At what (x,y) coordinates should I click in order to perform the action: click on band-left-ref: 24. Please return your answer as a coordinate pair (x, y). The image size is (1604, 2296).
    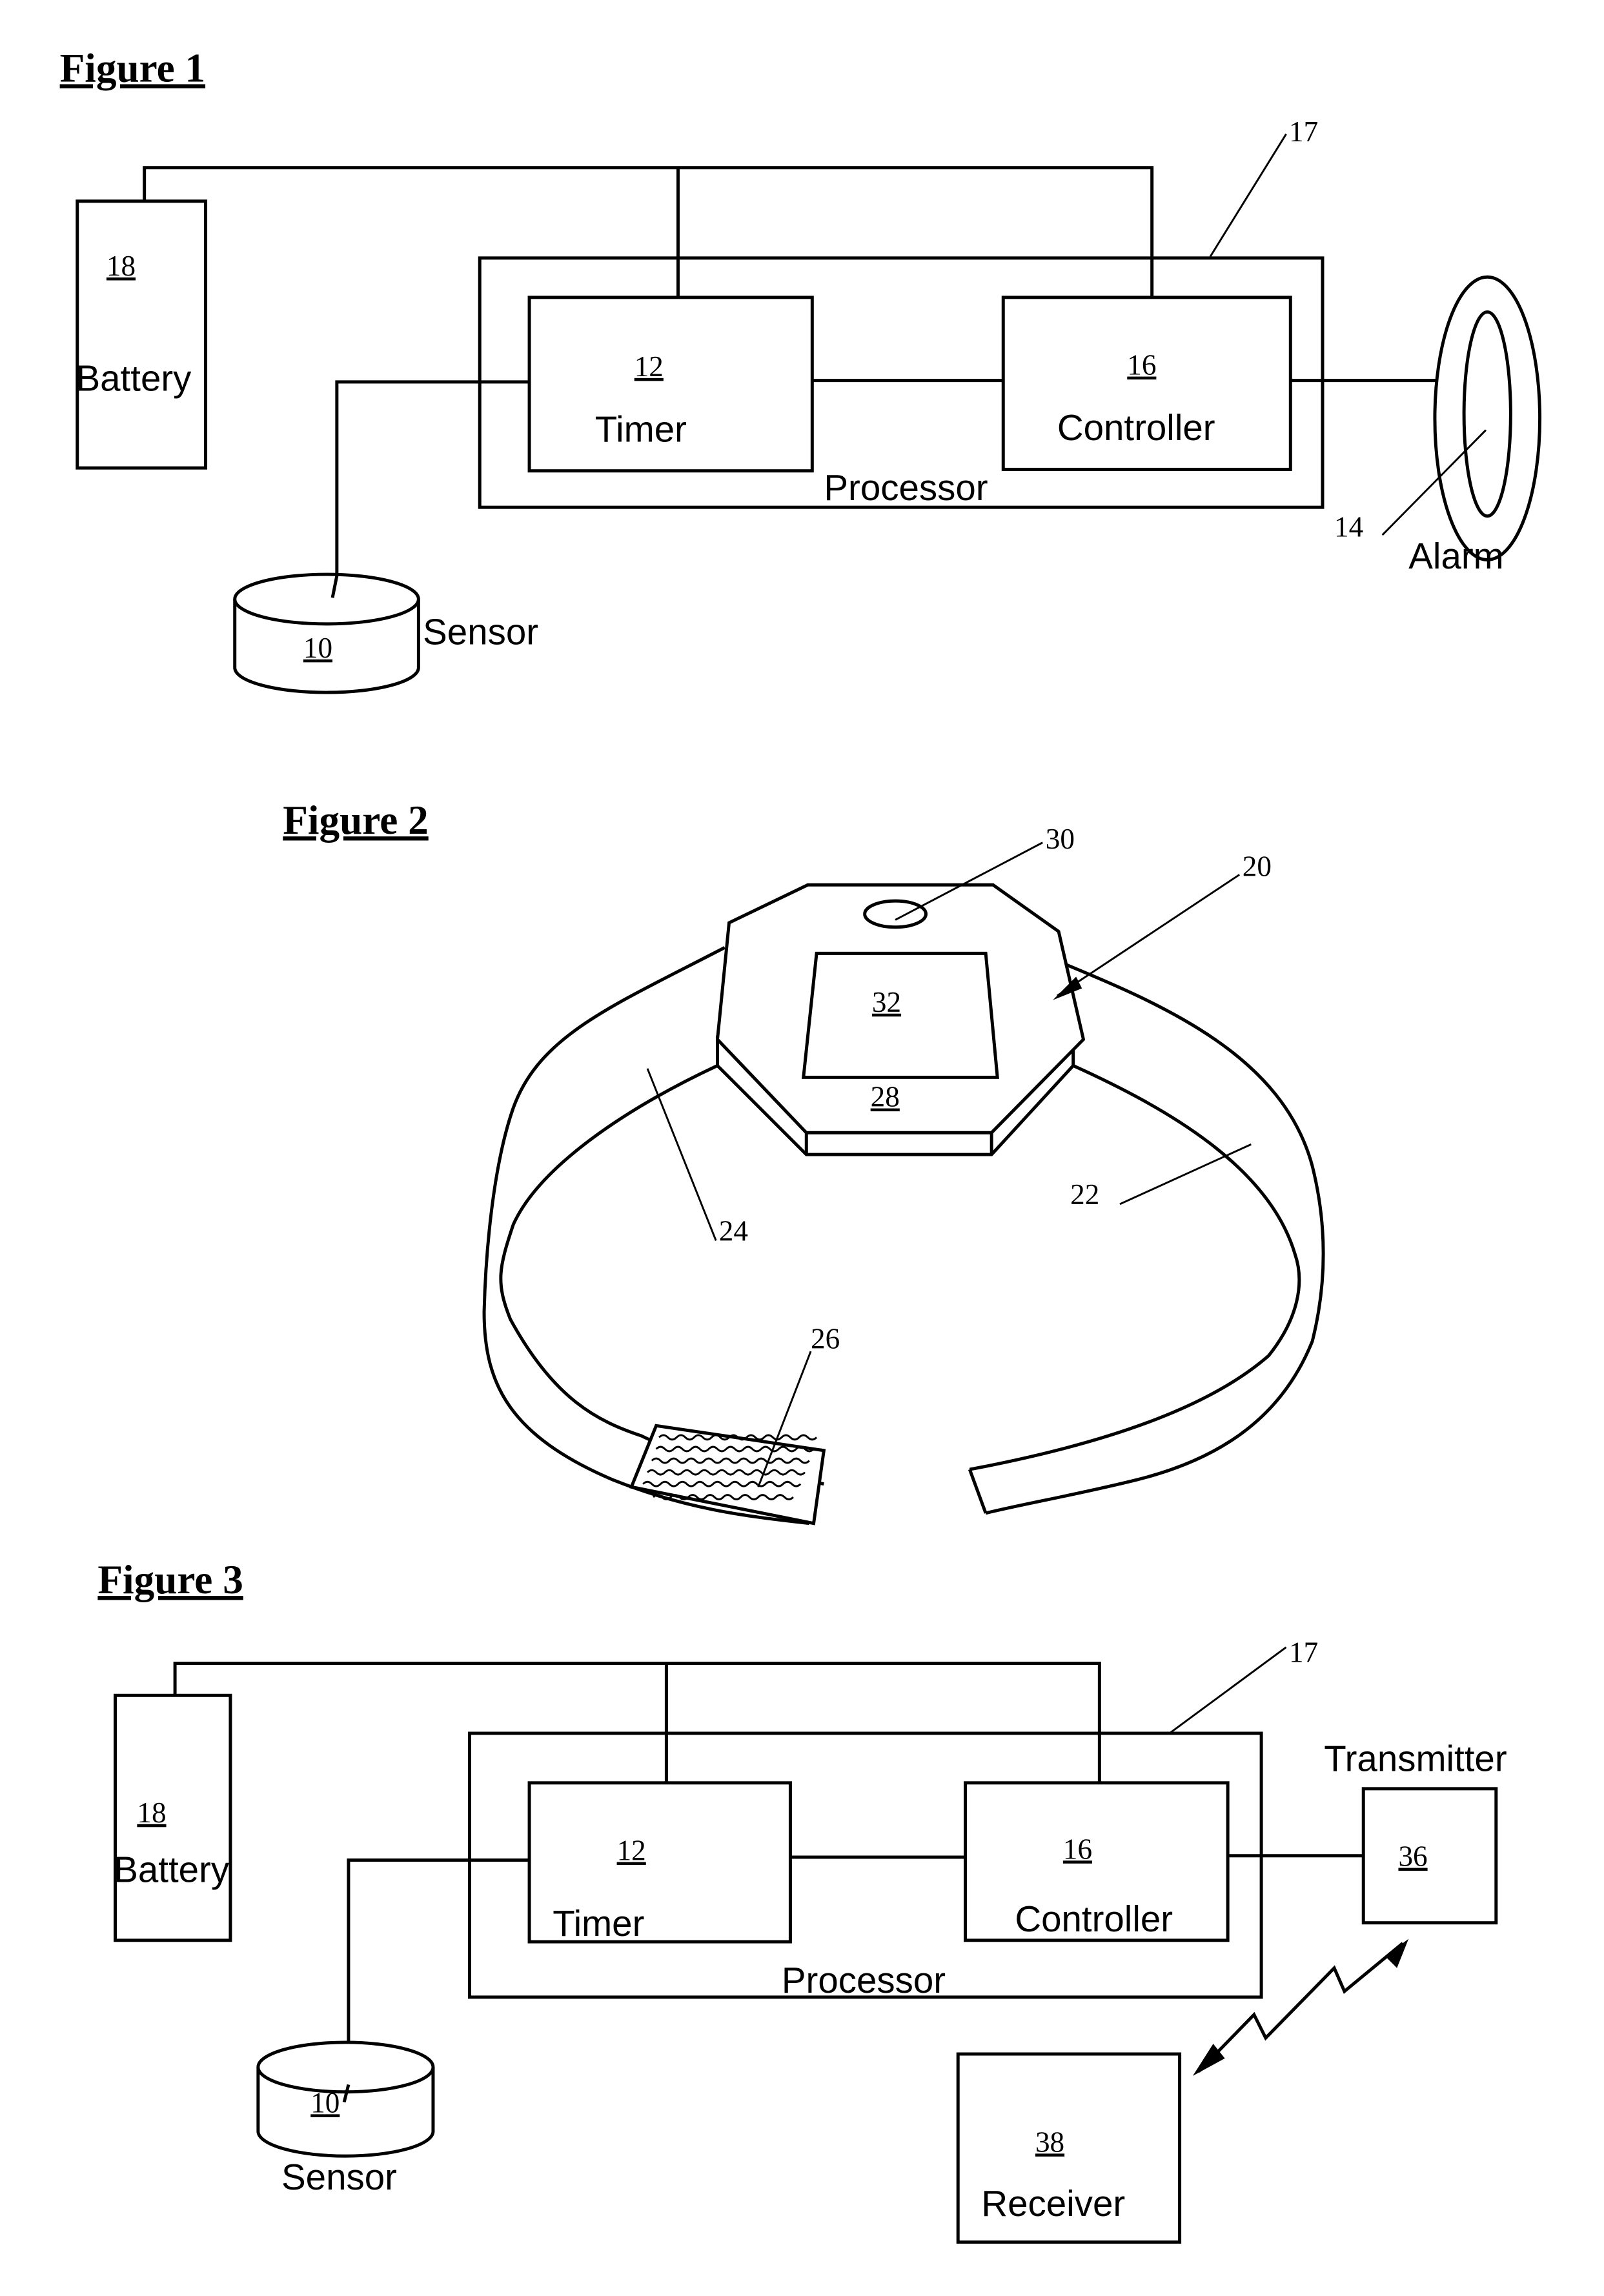
    Looking at the image, I should click on (733, 1230).